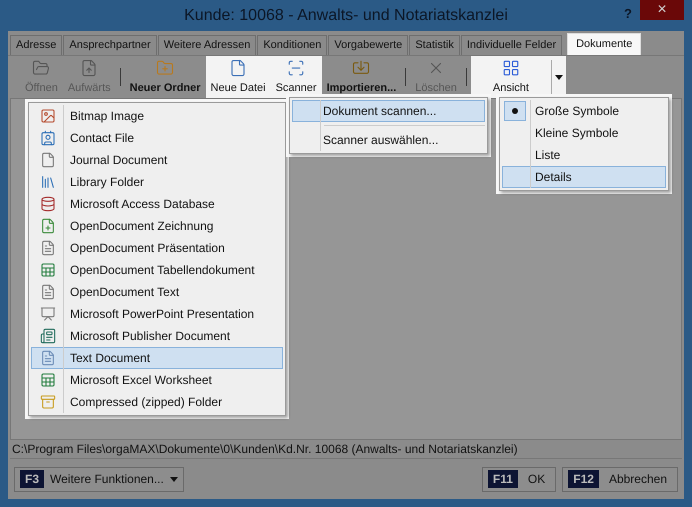  What do you see at coordinates (503, 479) in the screenshot?
I see `shortcut-key: F11` at bounding box center [503, 479].